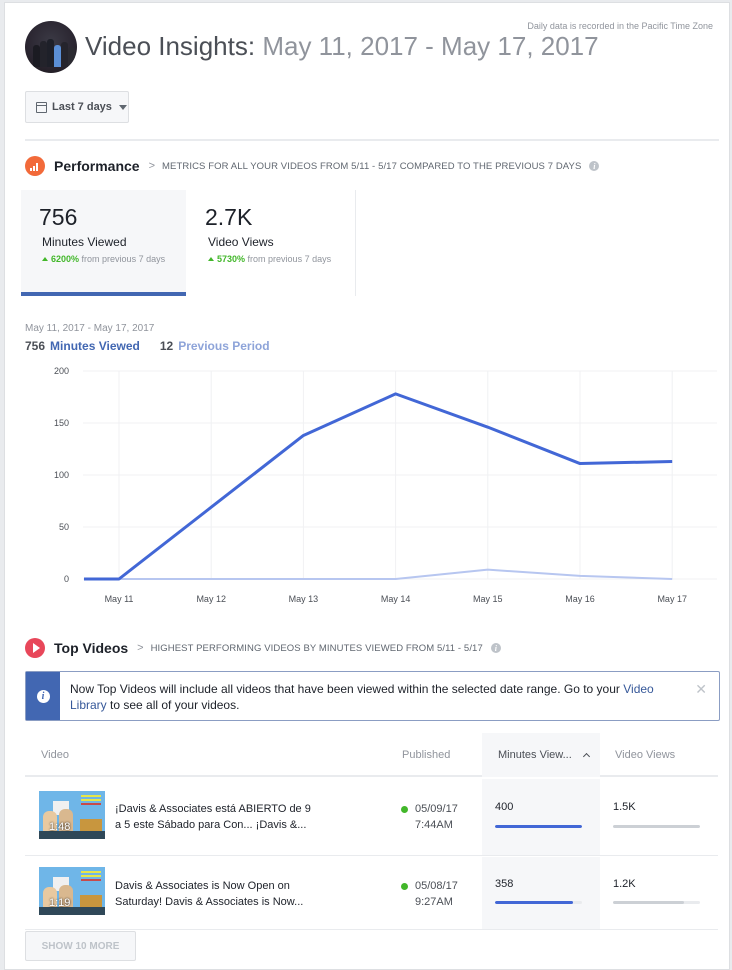 The width and height of the screenshot is (732, 970). Describe the element at coordinates (119, 599) in the screenshot. I see `x-tick-label: May 11` at that location.